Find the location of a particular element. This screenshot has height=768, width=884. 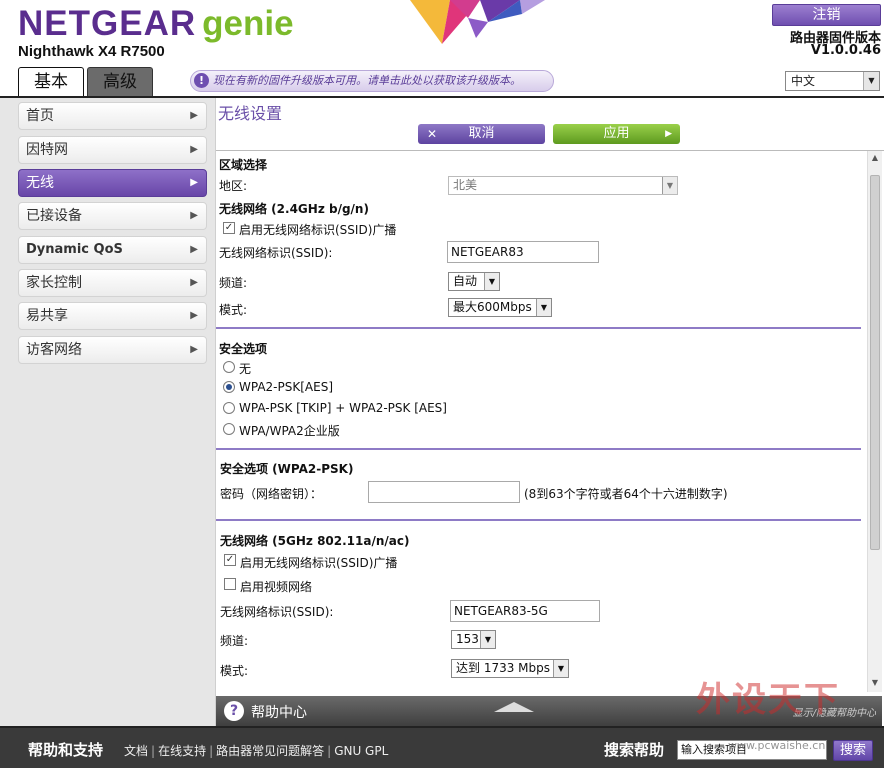

region-select: 北美 ▼ is located at coordinates (563, 185).